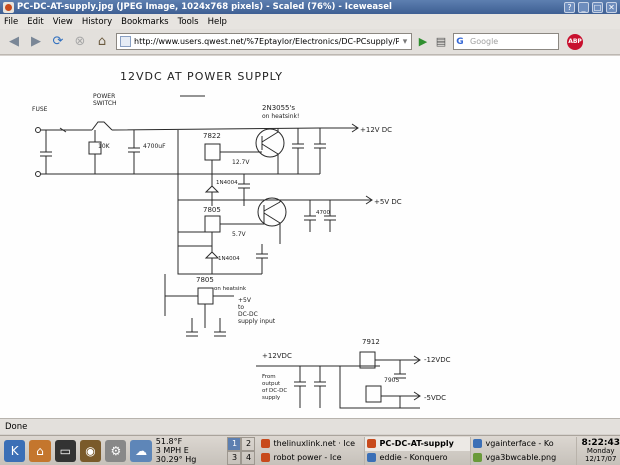 The height and width of the screenshot is (465, 620). What do you see at coordinates (376, 130) in the screenshot?
I see `label-out-12v: +12V DC` at bounding box center [376, 130].